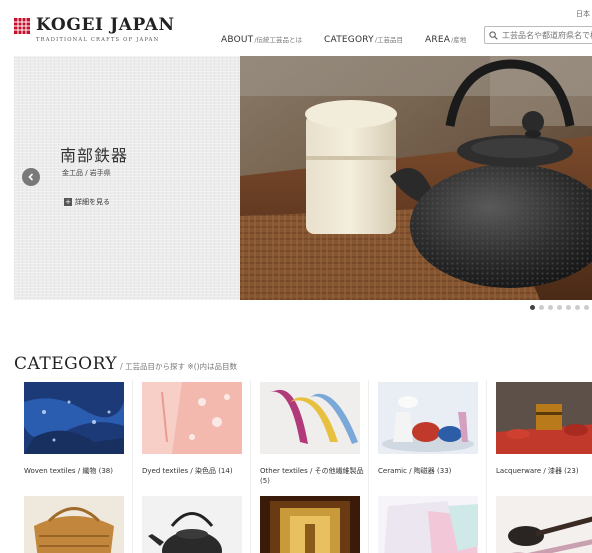 This screenshot has width=592, height=553. What do you see at coordinates (278, 40) in the screenshot?
I see `nav-about-sub: /伝統工芸品とは` at bounding box center [278, 40].